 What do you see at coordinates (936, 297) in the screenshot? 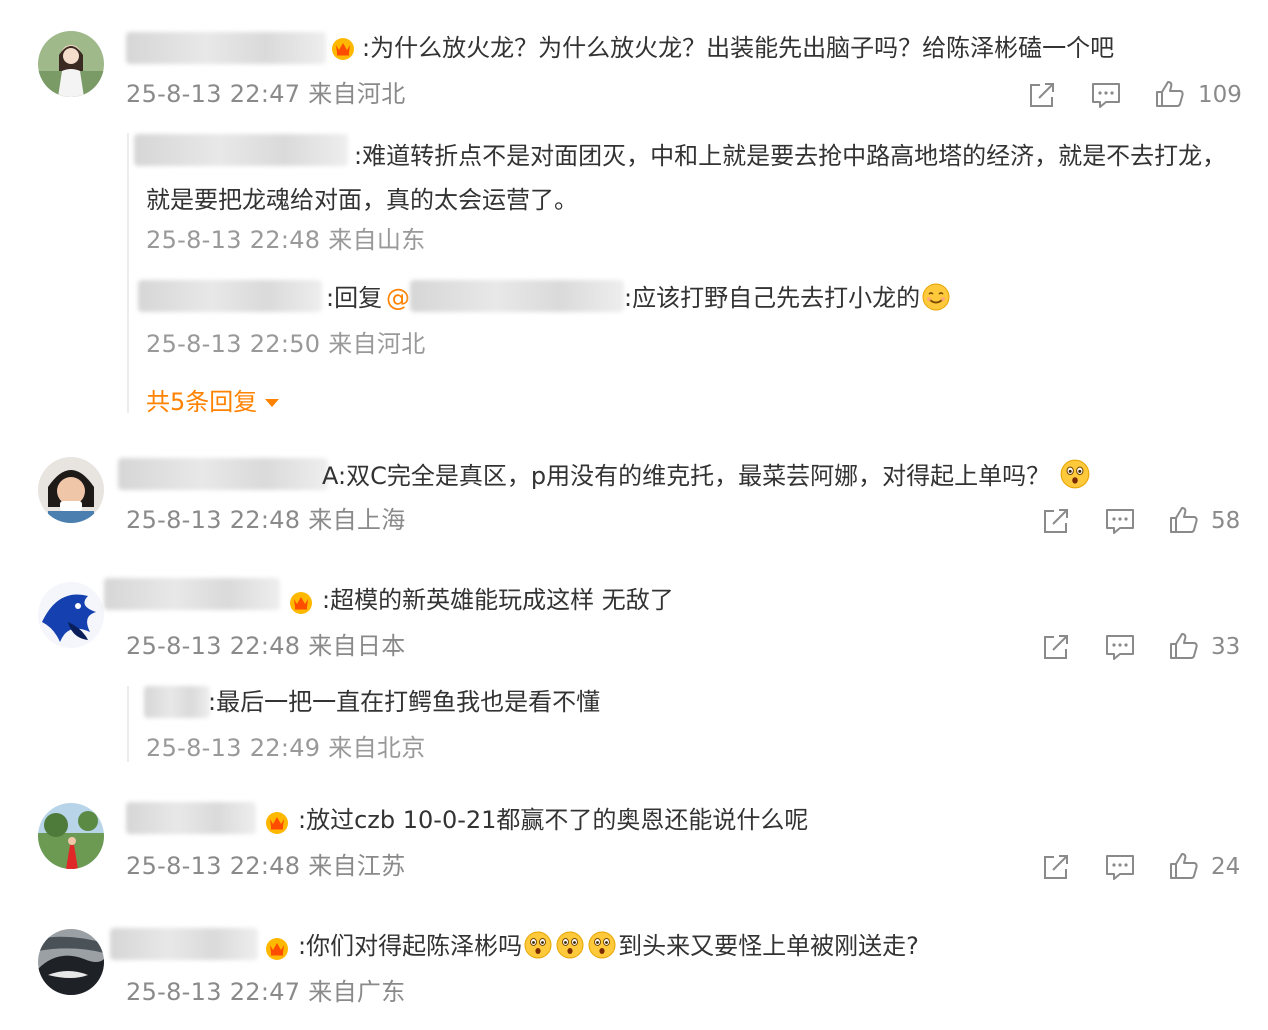
I see `smile-emoji` at bounding box center [936, 297].